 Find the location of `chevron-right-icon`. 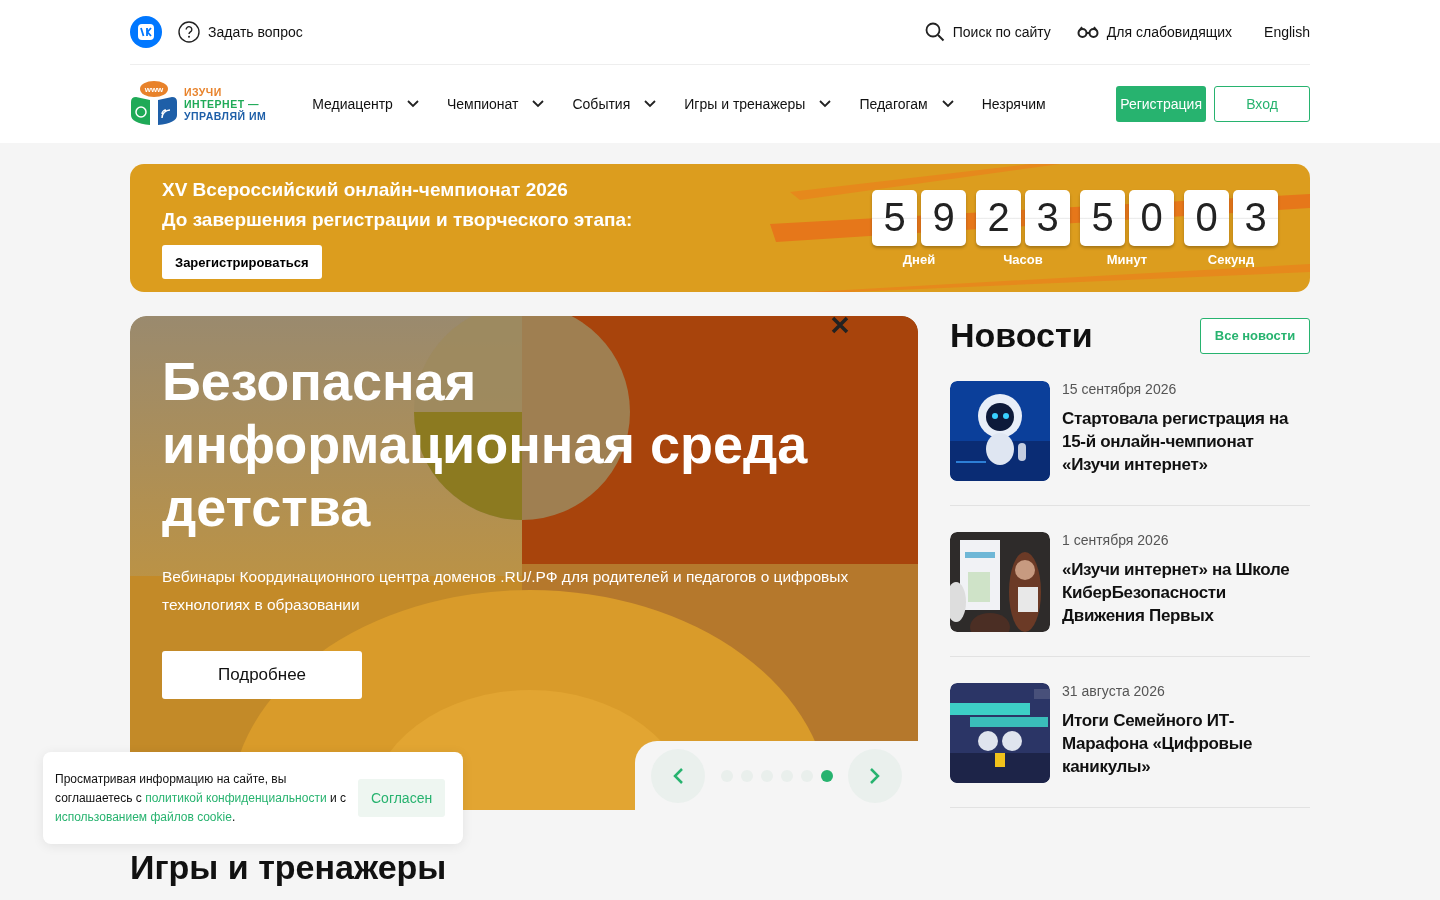

chevron-right-icon is located at coordinates (875, 775).